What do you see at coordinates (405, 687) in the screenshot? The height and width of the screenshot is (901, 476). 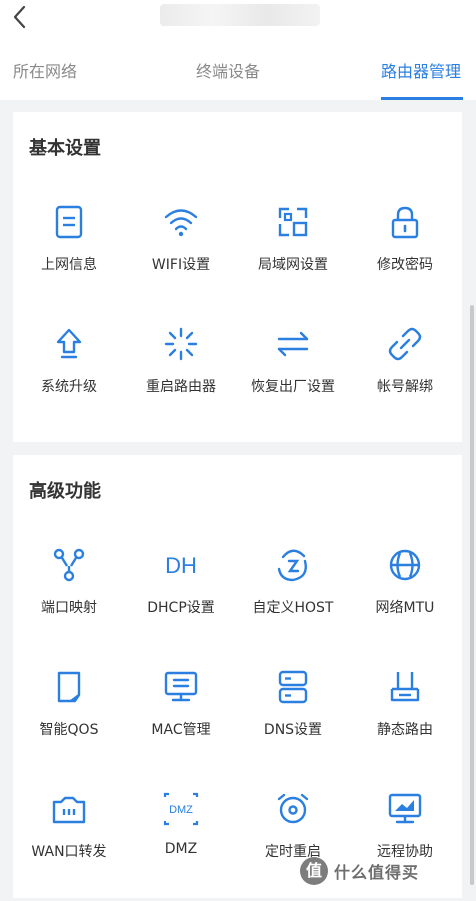 I see `static-route-icon` at bounding box center [405, 687].